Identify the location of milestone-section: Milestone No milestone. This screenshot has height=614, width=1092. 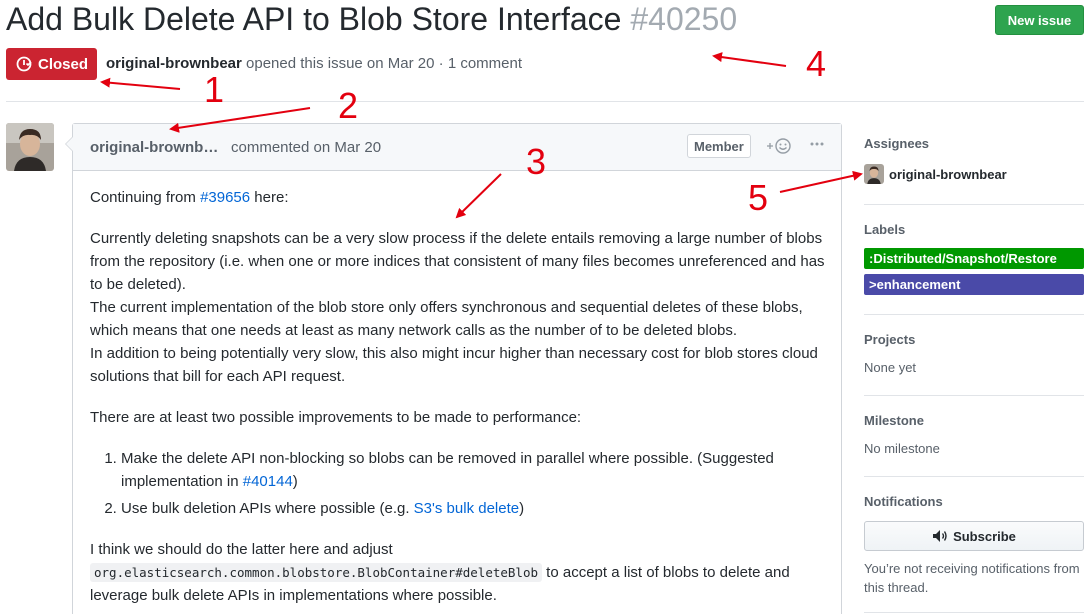
(974, 434).